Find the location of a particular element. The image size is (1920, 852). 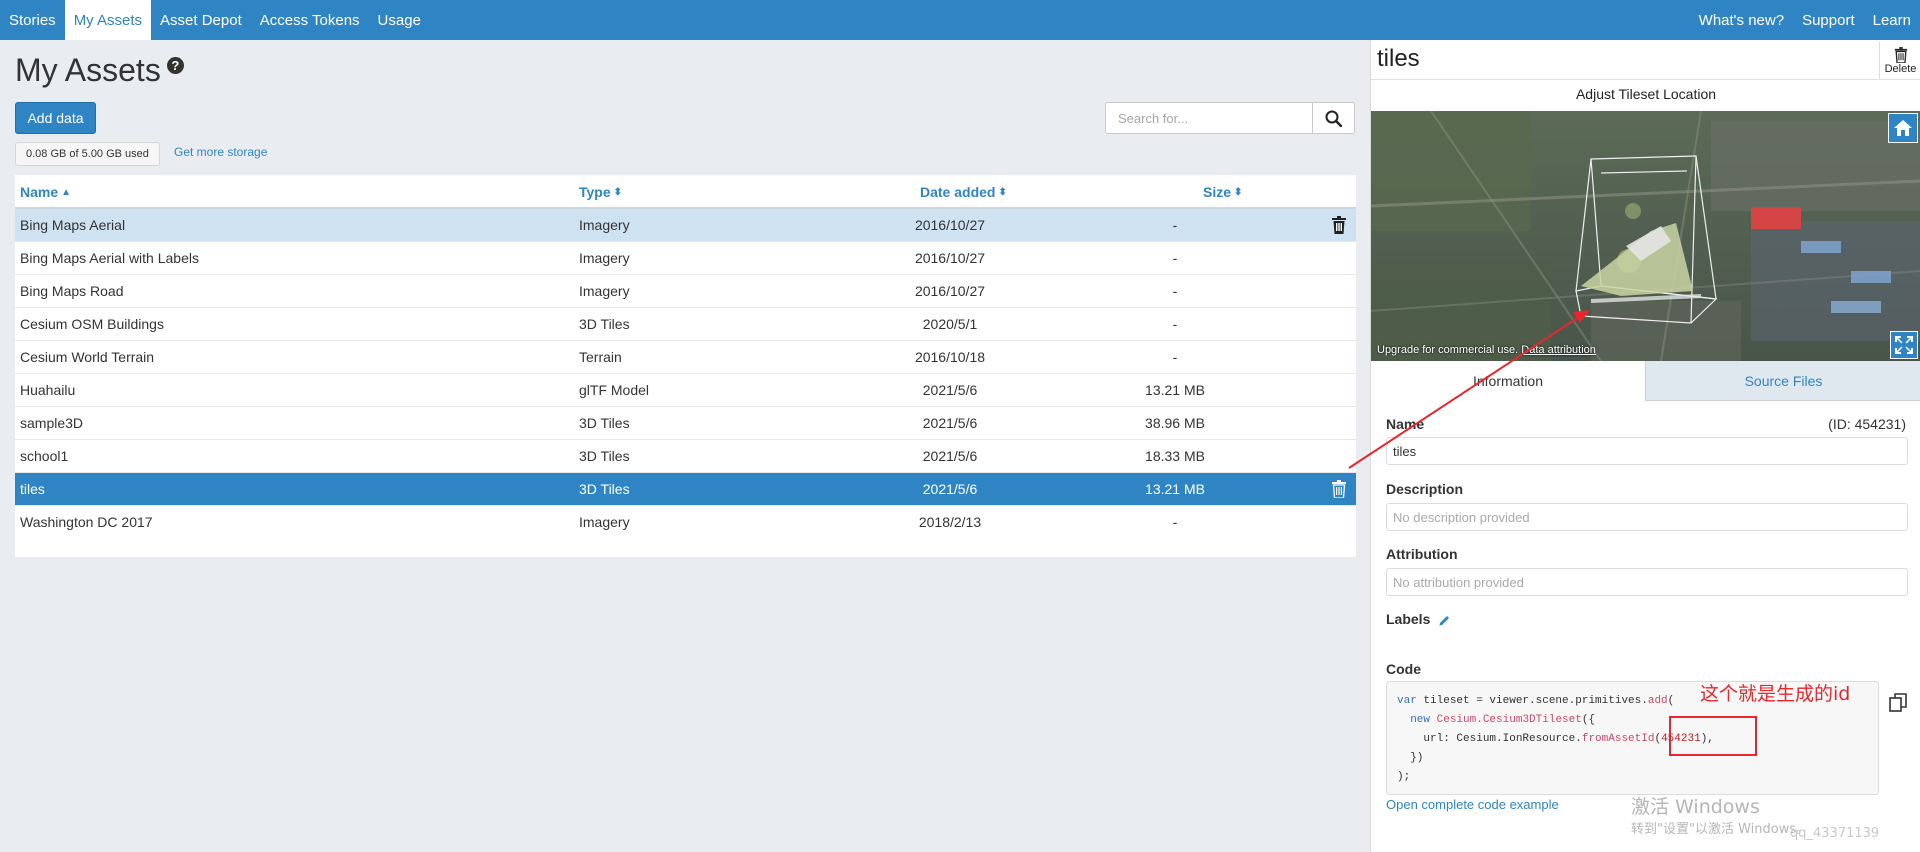

delete-button: Delete is located at coordinates (1899, 61).